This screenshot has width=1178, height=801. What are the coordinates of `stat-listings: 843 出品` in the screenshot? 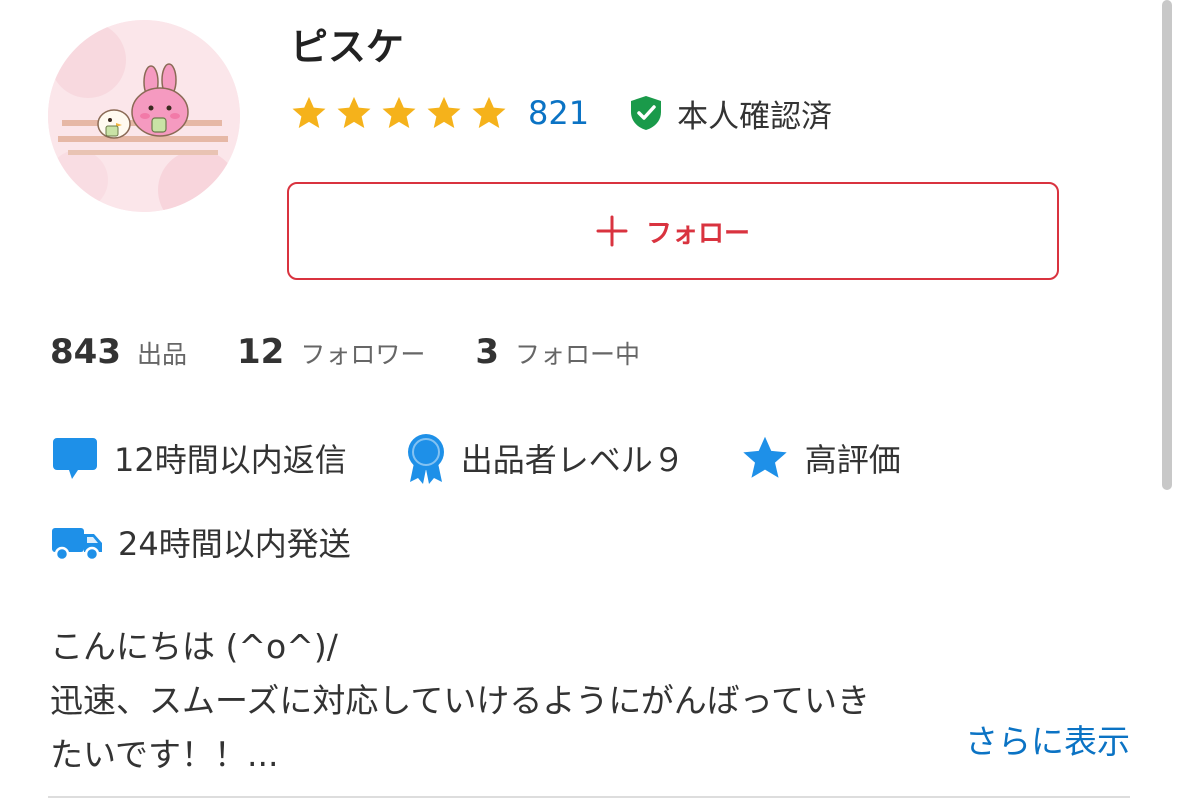 It's located at (118, 352).